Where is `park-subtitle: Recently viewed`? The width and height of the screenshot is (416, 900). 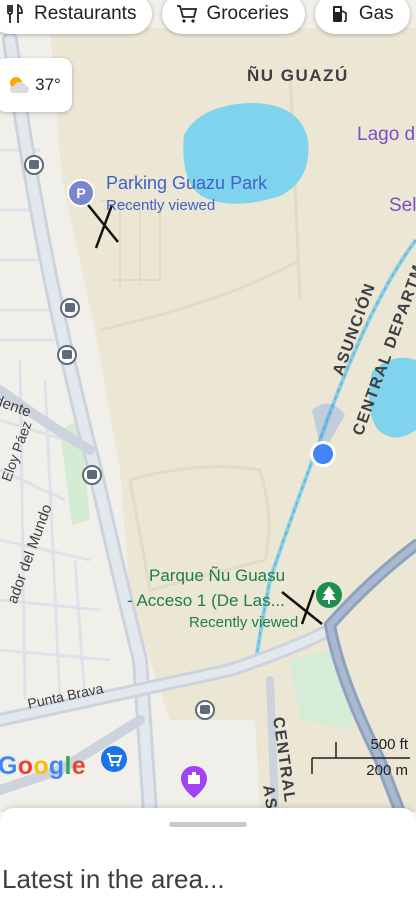
park-subtitle: Recently viewed is located at coordinates (244, 622).